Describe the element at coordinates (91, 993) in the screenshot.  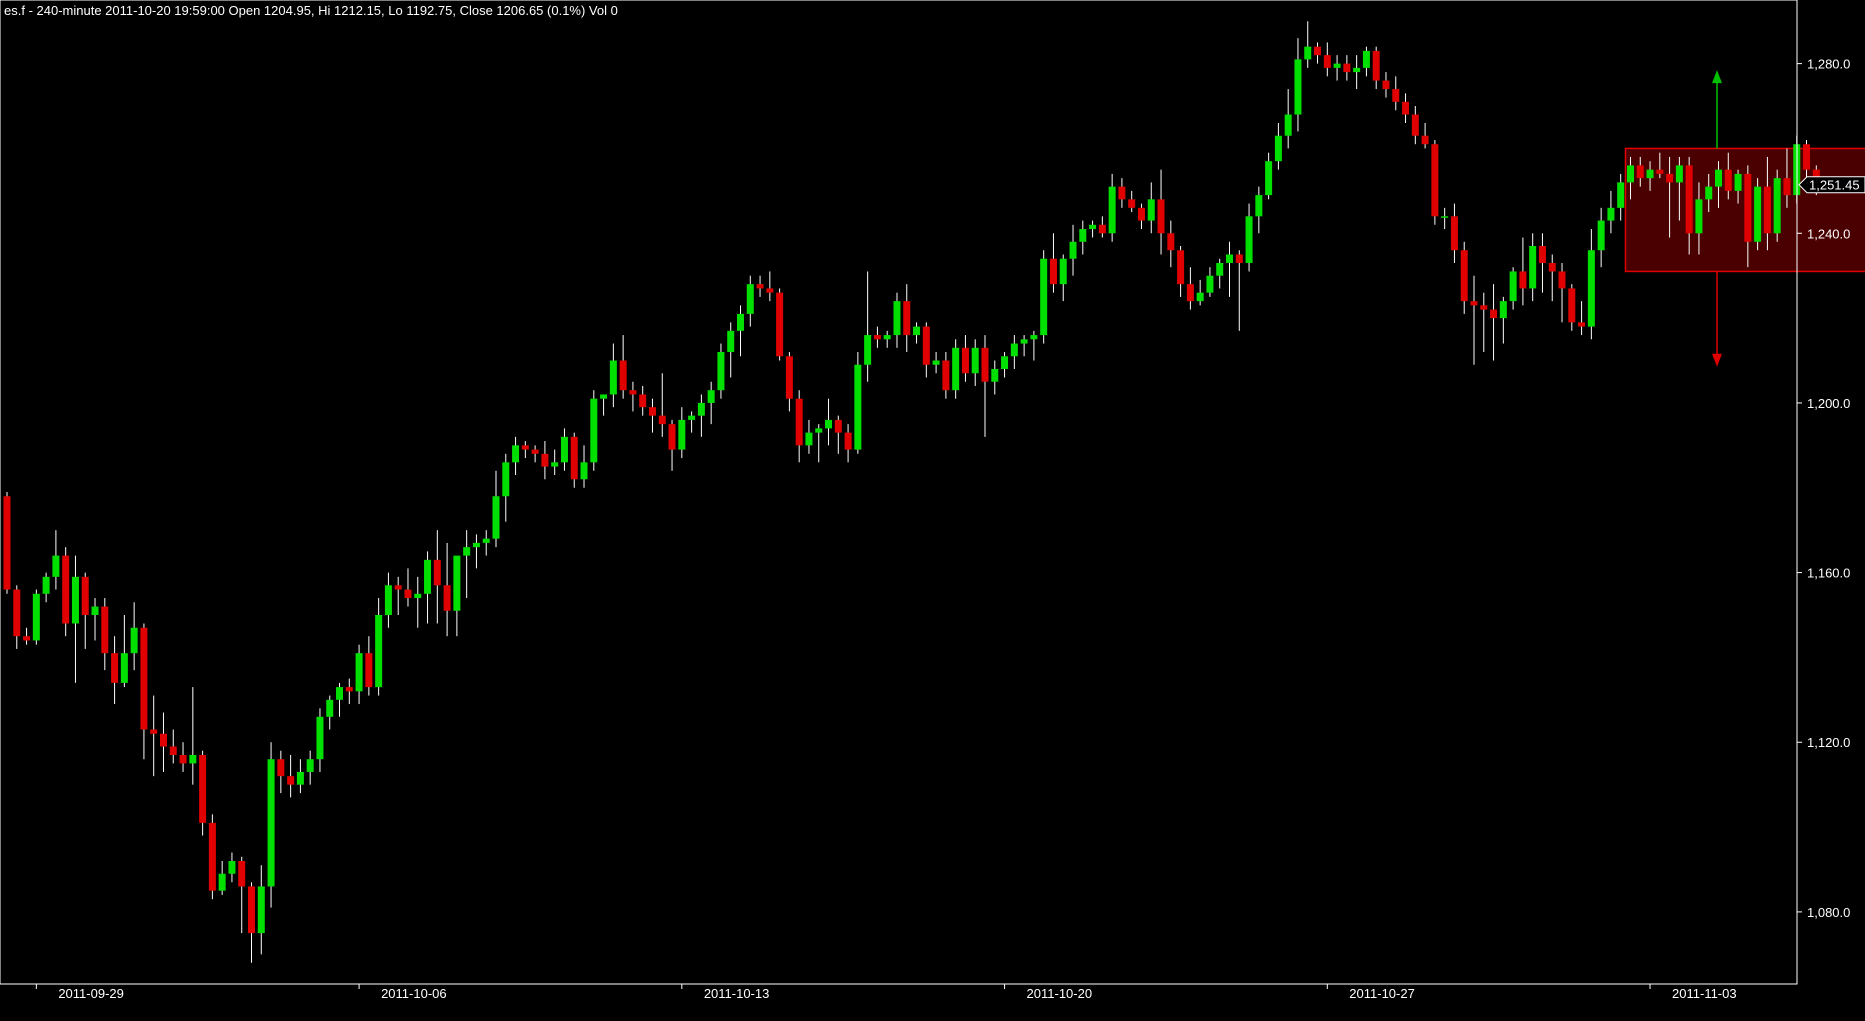
I see `x-tick-label: 2011-09-29` at that location.